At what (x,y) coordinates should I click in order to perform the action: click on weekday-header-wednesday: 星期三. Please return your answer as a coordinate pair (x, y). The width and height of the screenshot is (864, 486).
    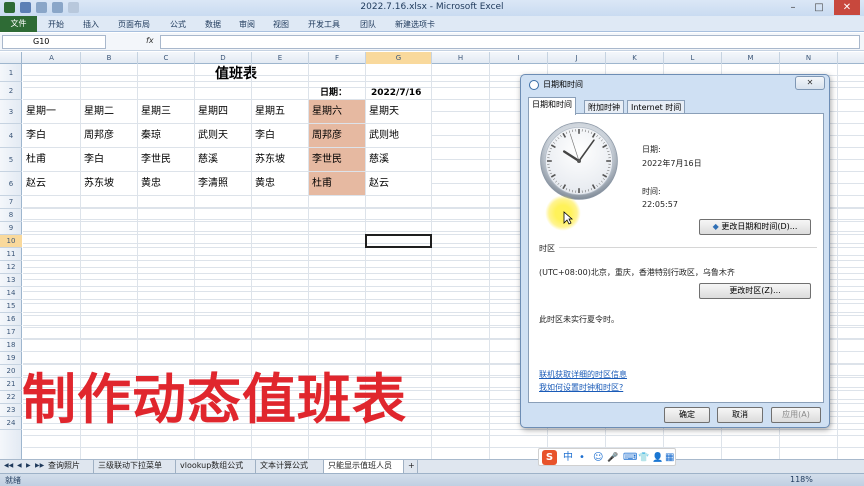
    Looking at the image, I should click on (166, 111).